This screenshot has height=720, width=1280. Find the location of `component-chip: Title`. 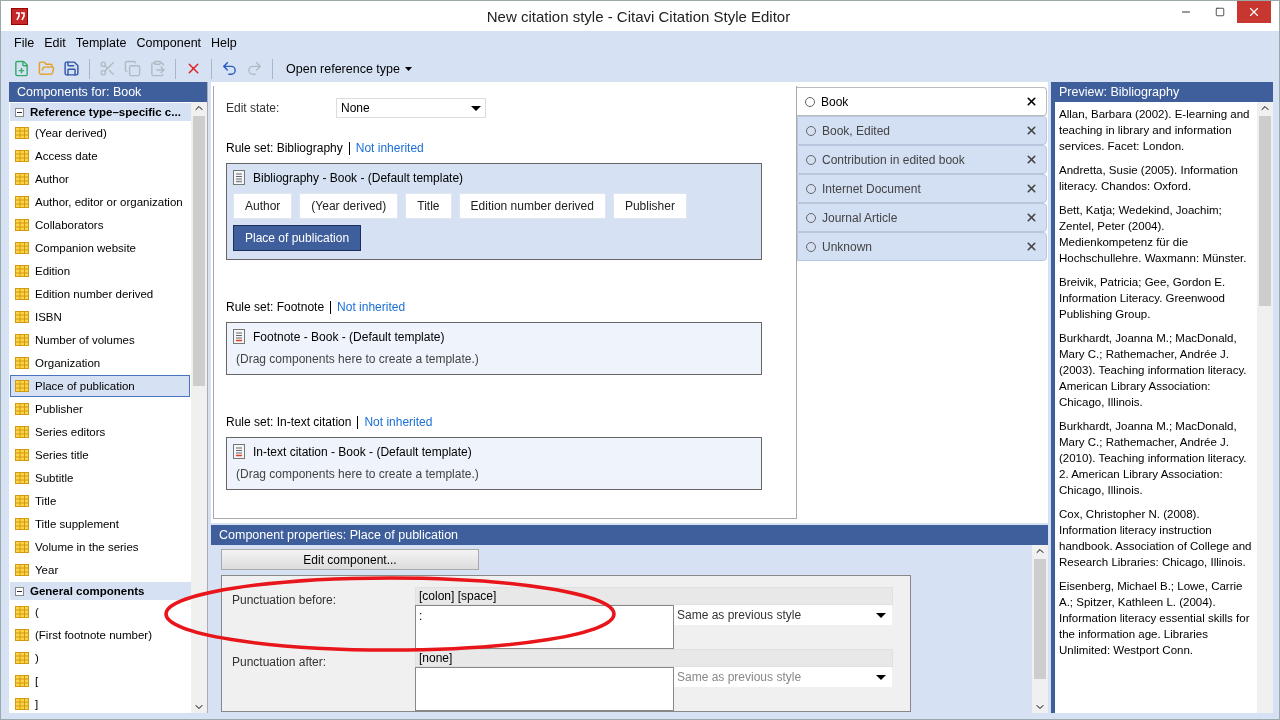

component-chip: Title is located at coordinates (428, 206).